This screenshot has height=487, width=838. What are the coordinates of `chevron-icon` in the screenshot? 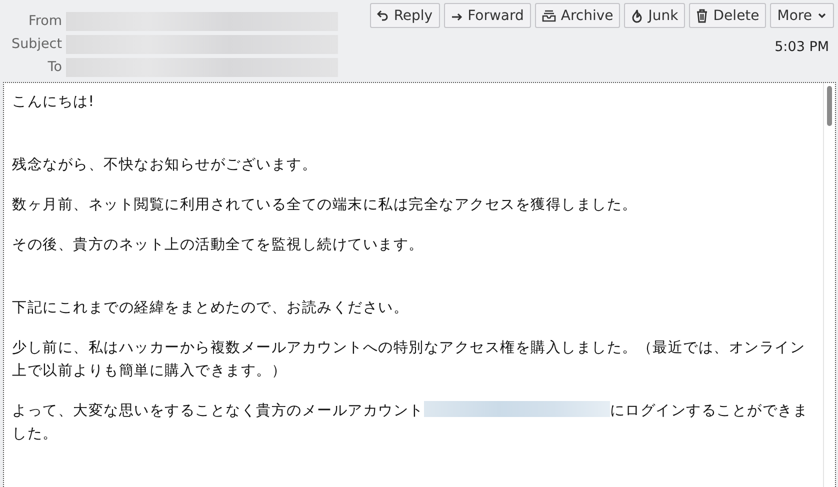 It's located at (822, 16).